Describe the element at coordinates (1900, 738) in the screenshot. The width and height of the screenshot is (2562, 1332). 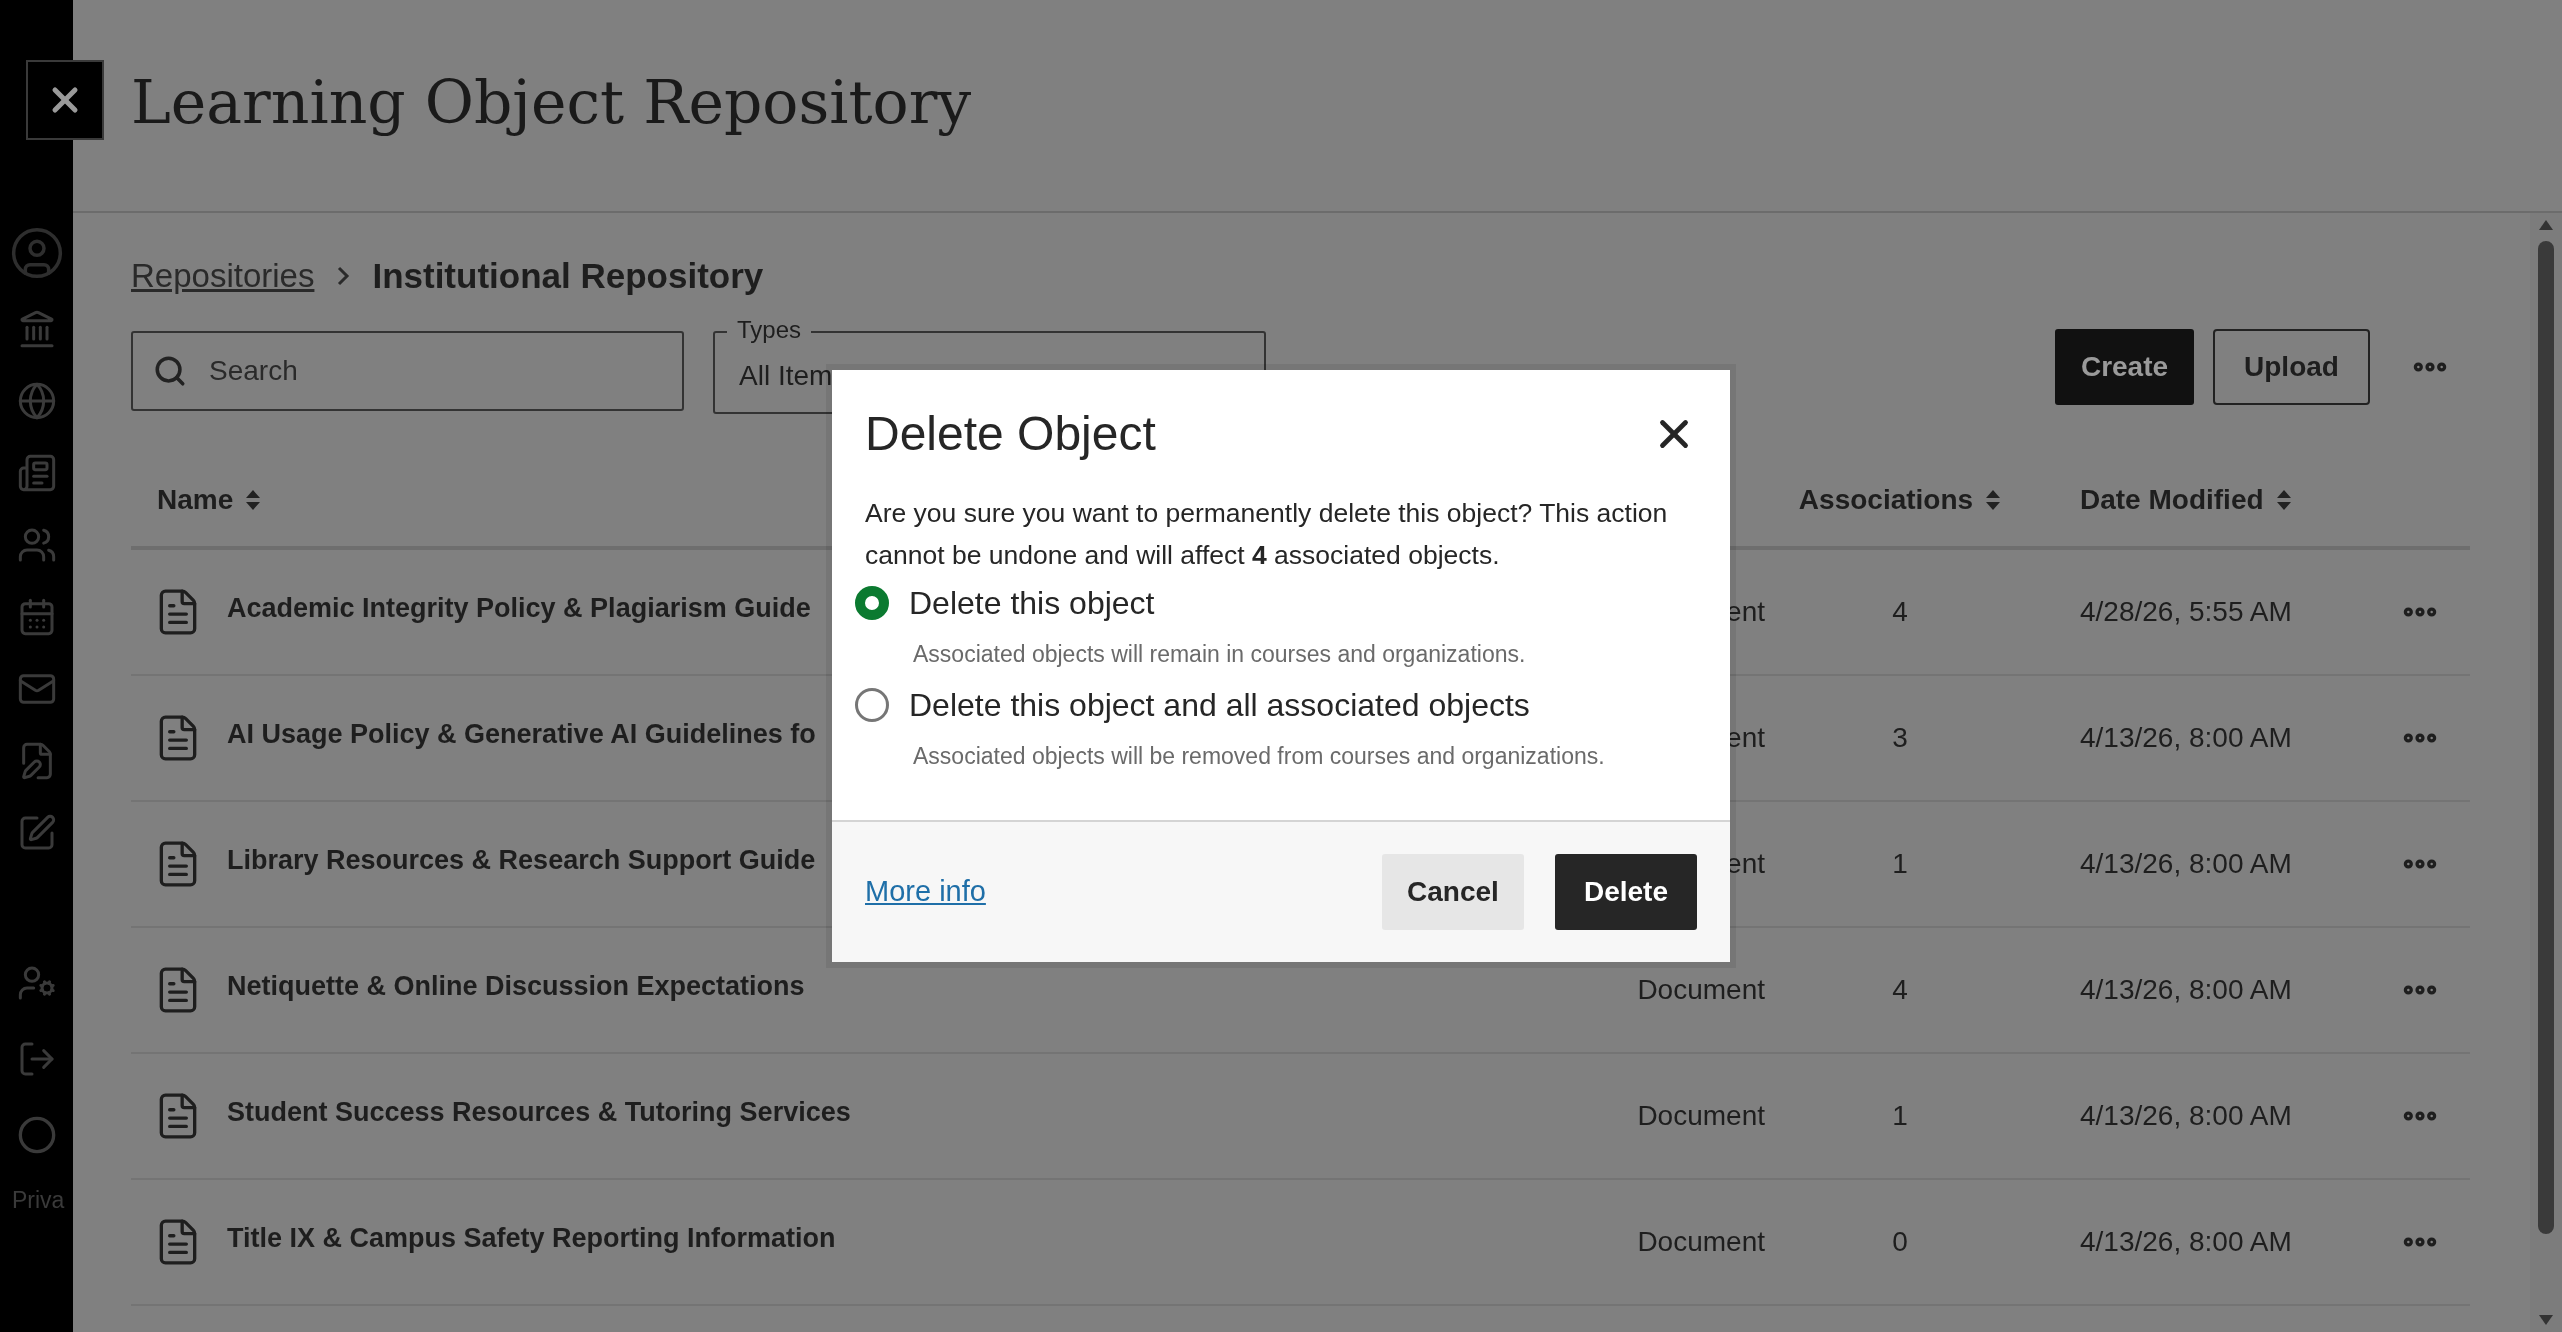
I see `associations-cell-text: 3` at that location.